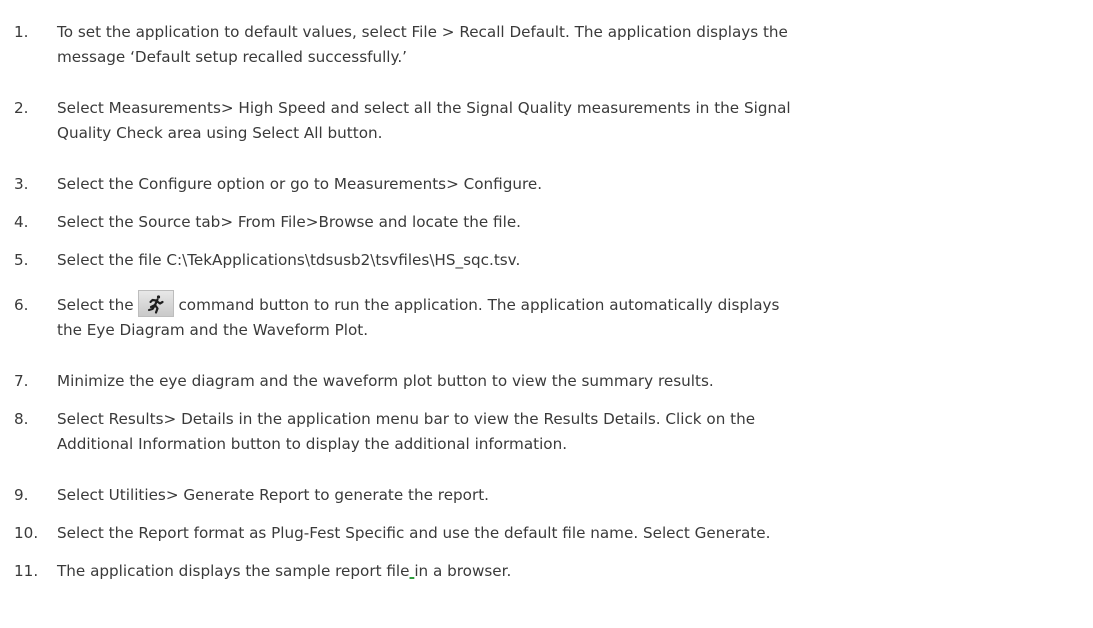  Describe the element at coordinates (21, 184) in the screenshot. I see `step-number: 3.` at that location.